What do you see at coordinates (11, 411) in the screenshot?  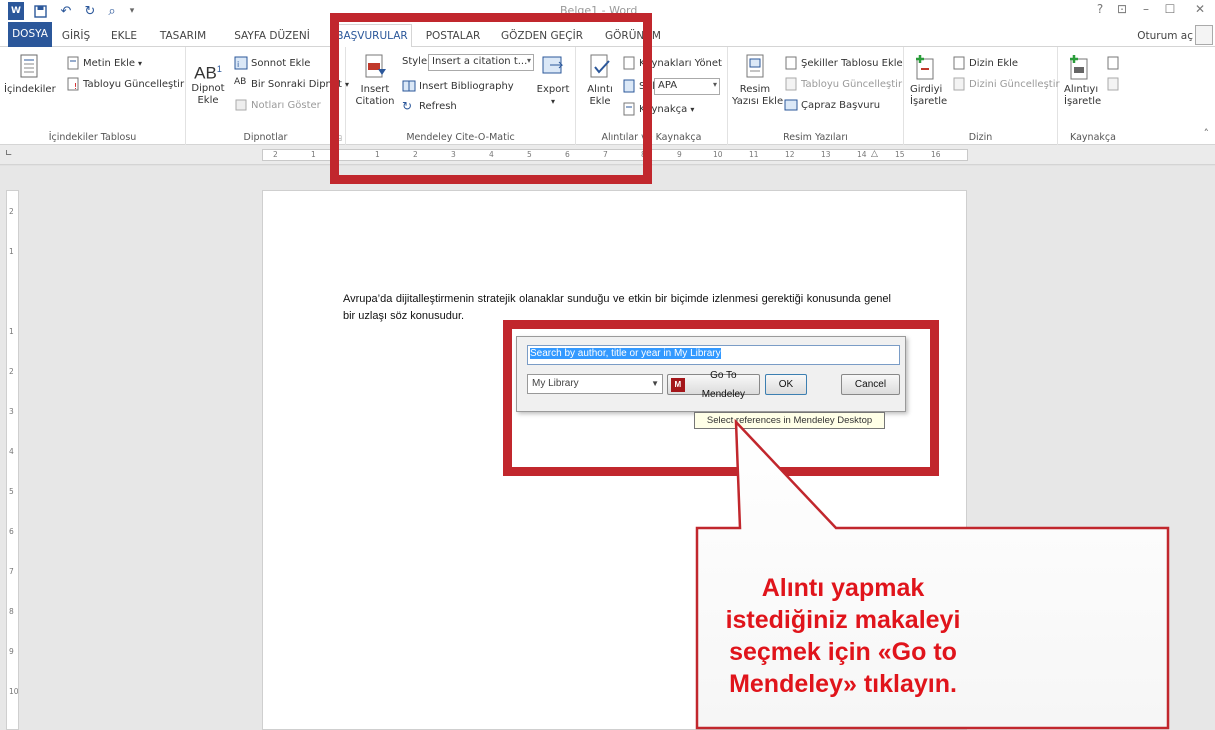 I see `ruler-tick: 3` at bounding box center [11, 411].